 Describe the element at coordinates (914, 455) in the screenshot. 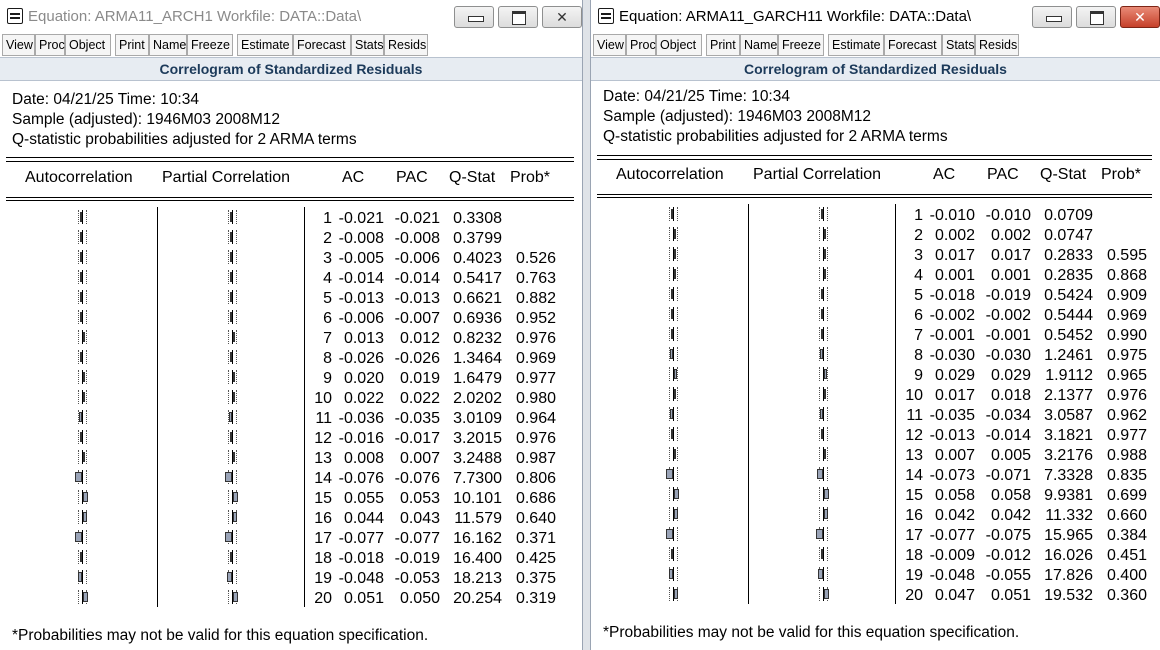

I see `lag-value: 13` at that location.